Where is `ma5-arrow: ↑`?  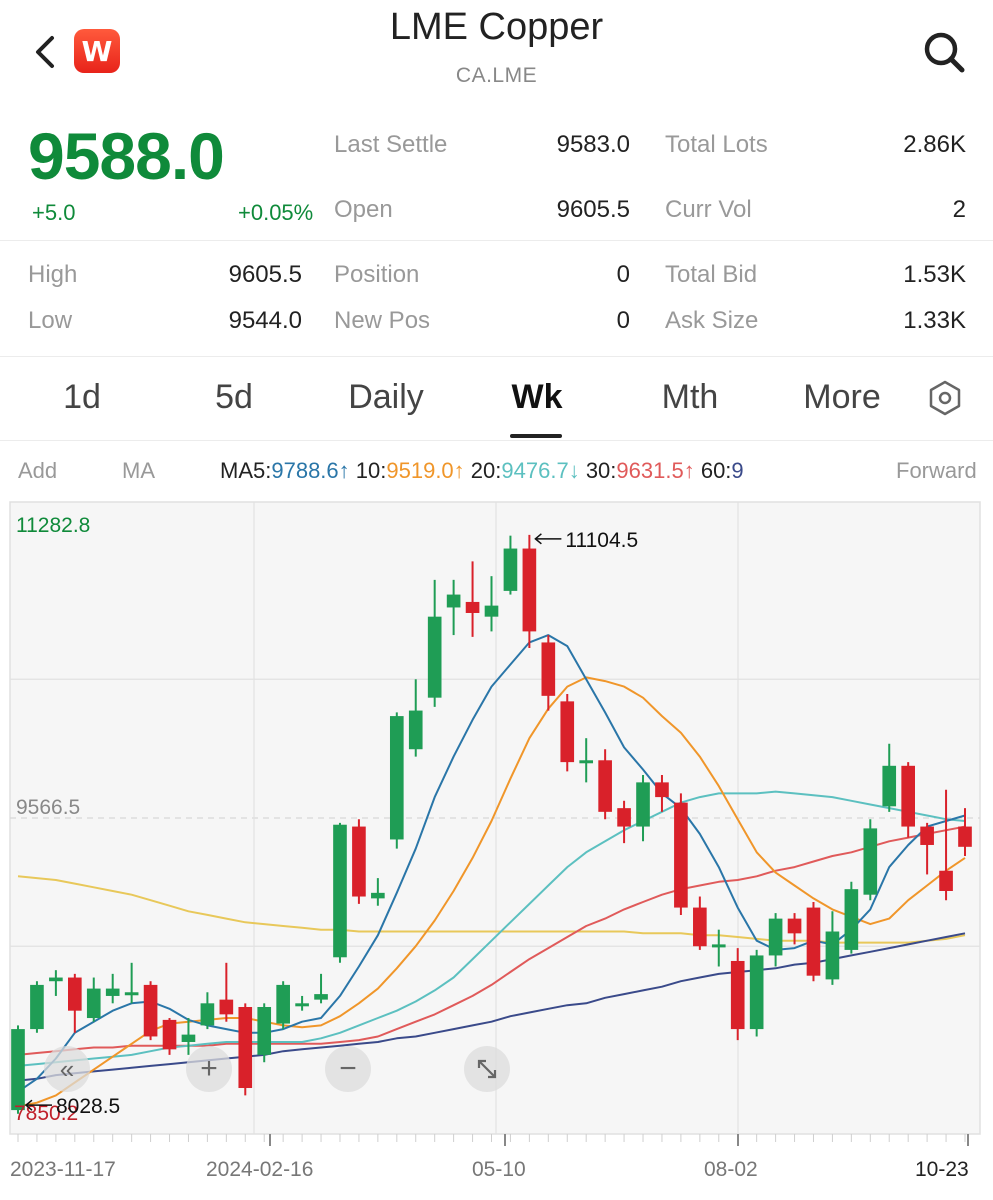 ma5-arrow: ↑ is located at coordinates (344, 470).